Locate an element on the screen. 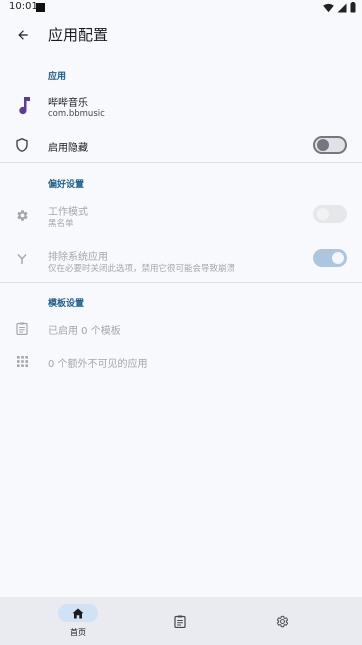 The width and height of the screenshot is (362, 645). work-mode-value: 黑名单 is located at coordinates (61, 224).